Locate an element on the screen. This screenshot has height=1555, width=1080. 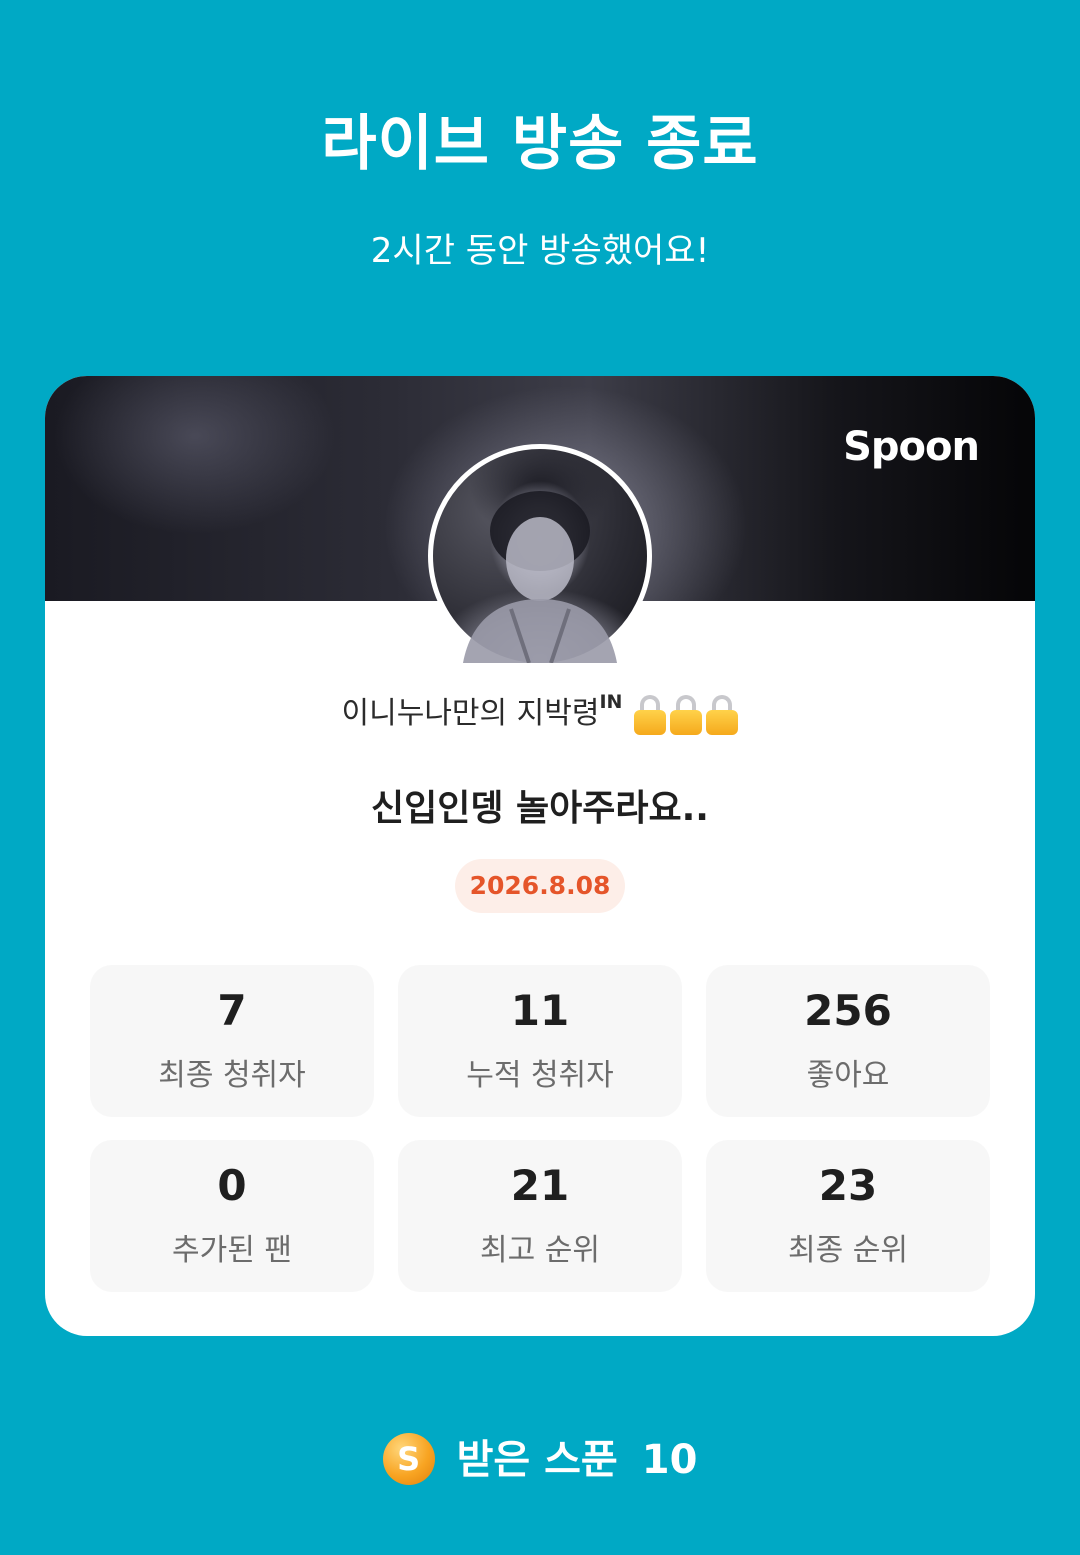
stat-label: 최종 청취자 is located at coordinates (232, 1075).